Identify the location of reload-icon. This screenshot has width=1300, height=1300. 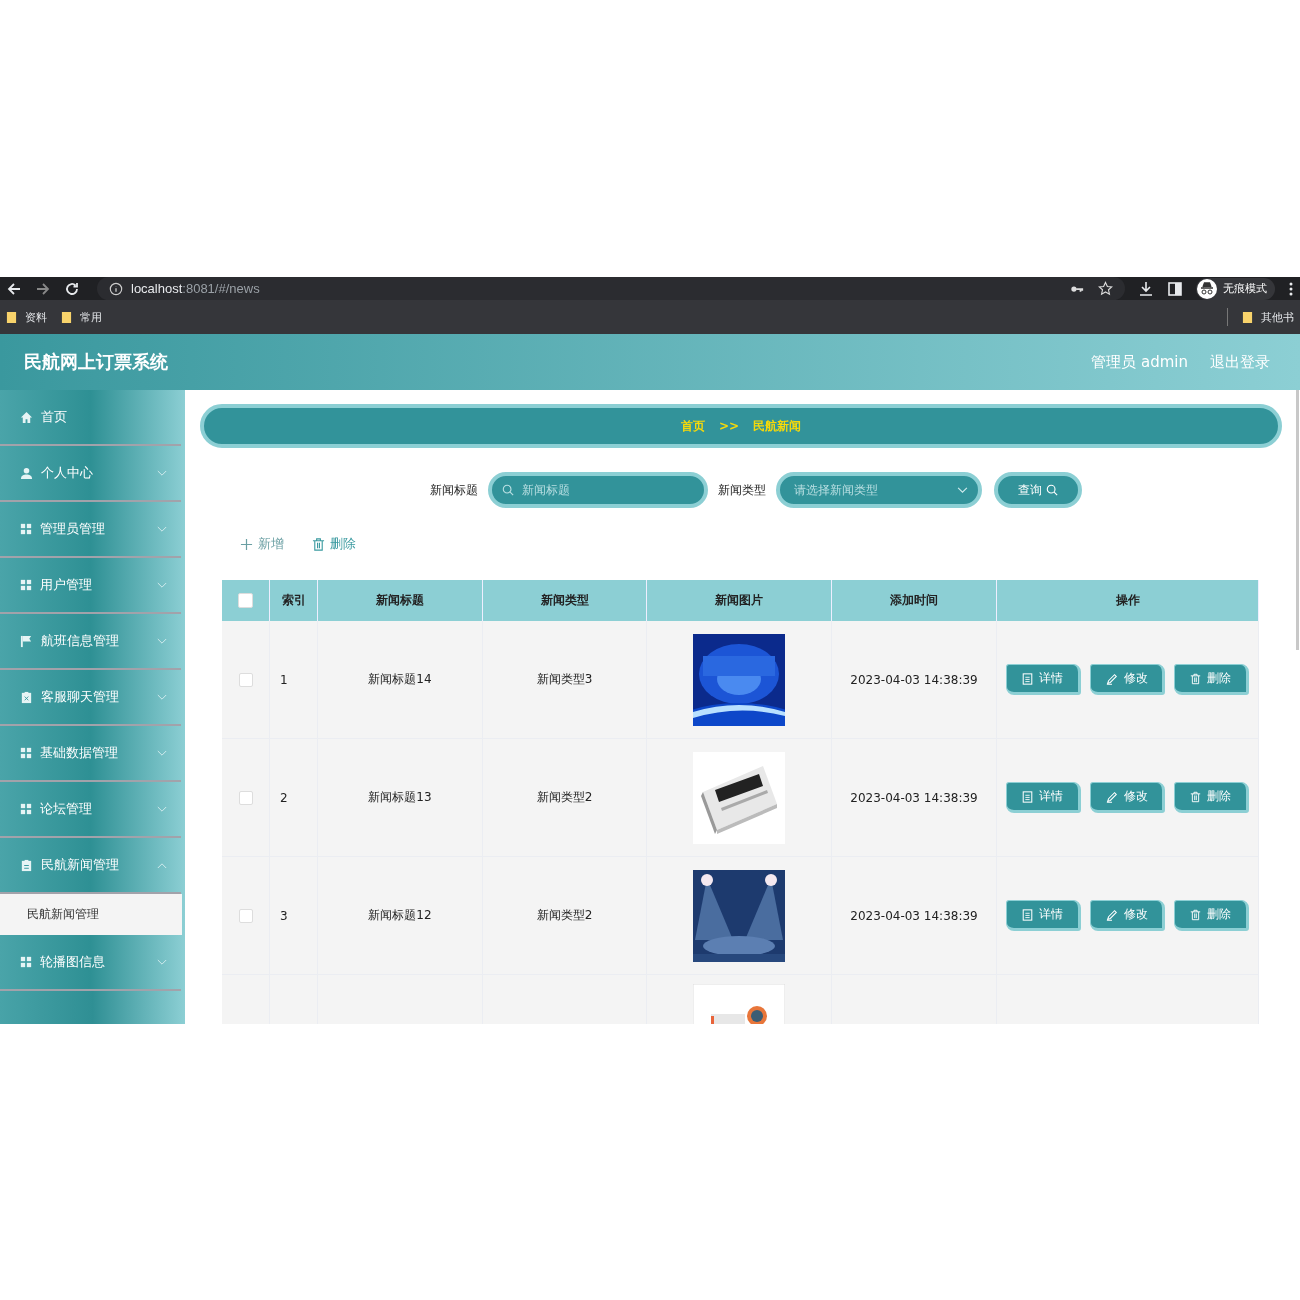
(72, 288).